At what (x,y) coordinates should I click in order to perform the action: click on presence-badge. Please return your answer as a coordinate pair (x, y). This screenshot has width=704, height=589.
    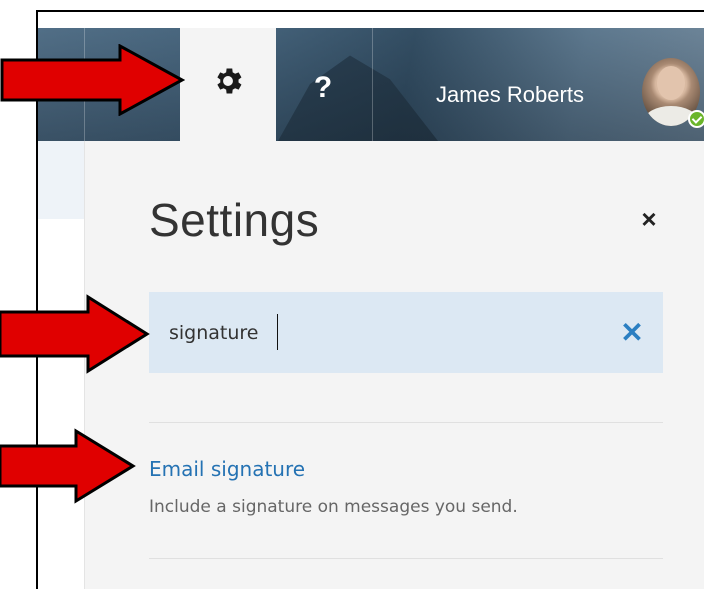
    Looking at the image, I should click on (696, 119).